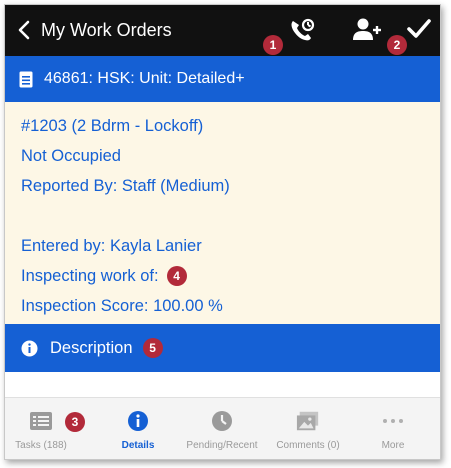 The width and height of the screenshot is (451, 468). What do you see at coordinates (393, 445) in the screenshot?
I see `tab-label: More` at bounding box center [393, 445].